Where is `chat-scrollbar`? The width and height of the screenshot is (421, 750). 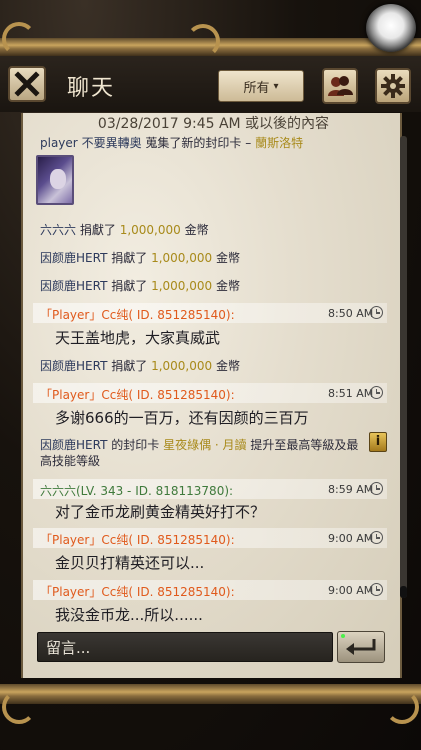
chat-scrollbar is located at coordinates (403, 367).